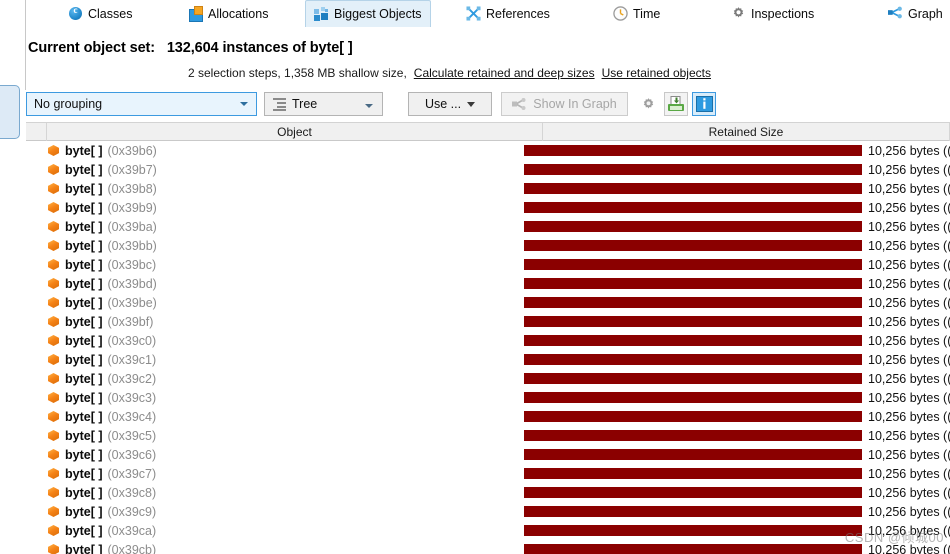 This screenshot has width=950, height=554. I want to click on object-address: (0x39be), so click(132, 302).